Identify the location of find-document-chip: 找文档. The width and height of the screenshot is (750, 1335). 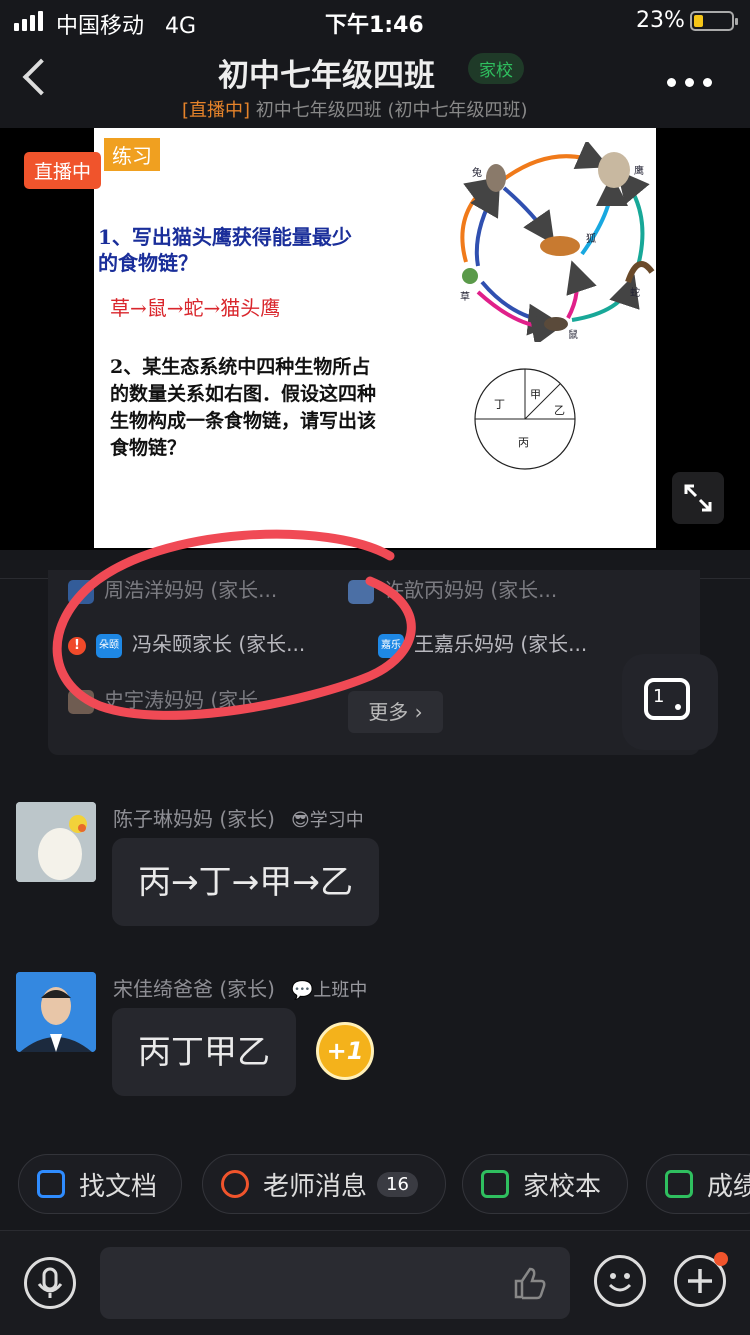
(100, 1184).